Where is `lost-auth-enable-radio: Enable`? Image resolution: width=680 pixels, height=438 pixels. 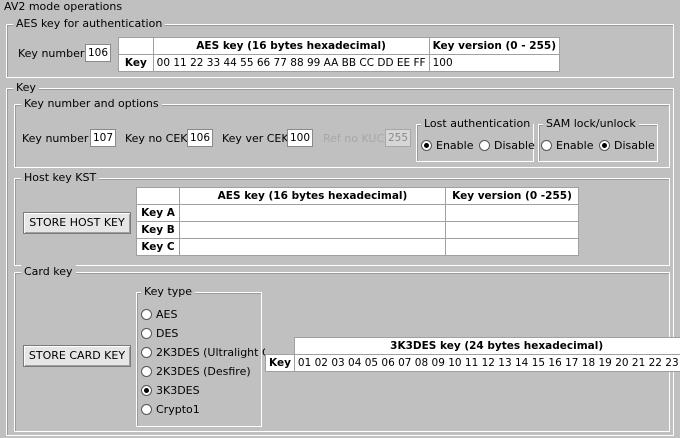
lost-auth-enable-radio: Enable is located at coordinates (447, 145).